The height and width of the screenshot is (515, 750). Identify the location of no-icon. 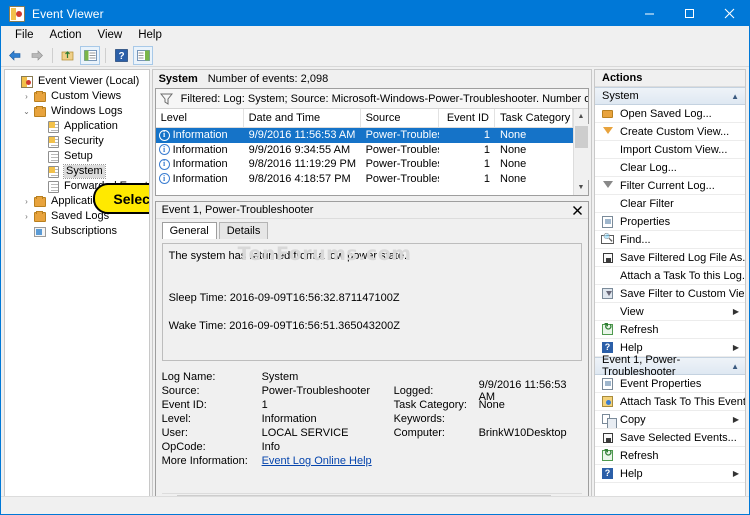
(608, 168).